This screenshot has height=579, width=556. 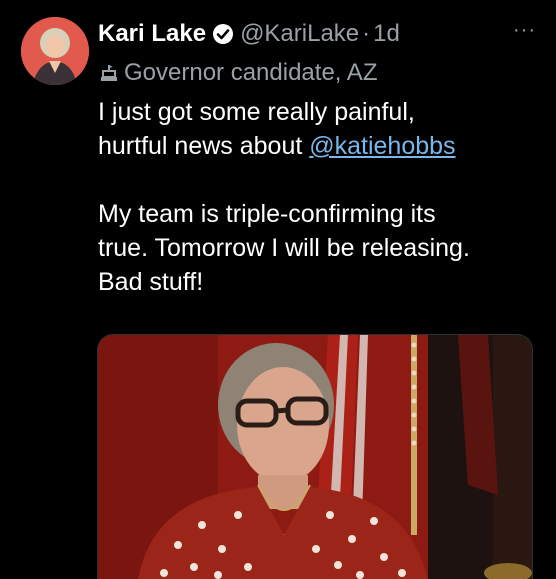 I want to click on tweet-header: Kari Lake @KariLake · 1d ···, so click(x=317, y=34).